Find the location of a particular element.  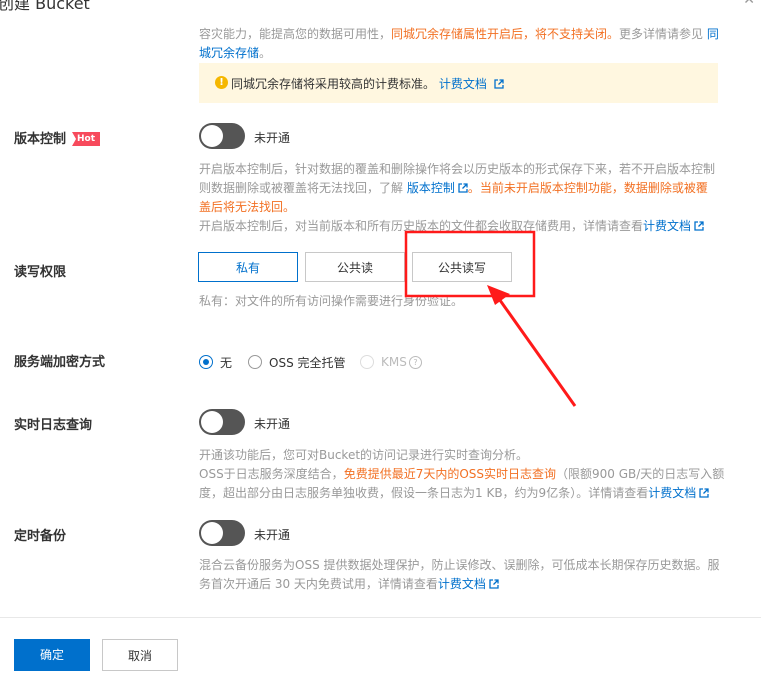

annotation-overlay is located at coordinates (490, 318).